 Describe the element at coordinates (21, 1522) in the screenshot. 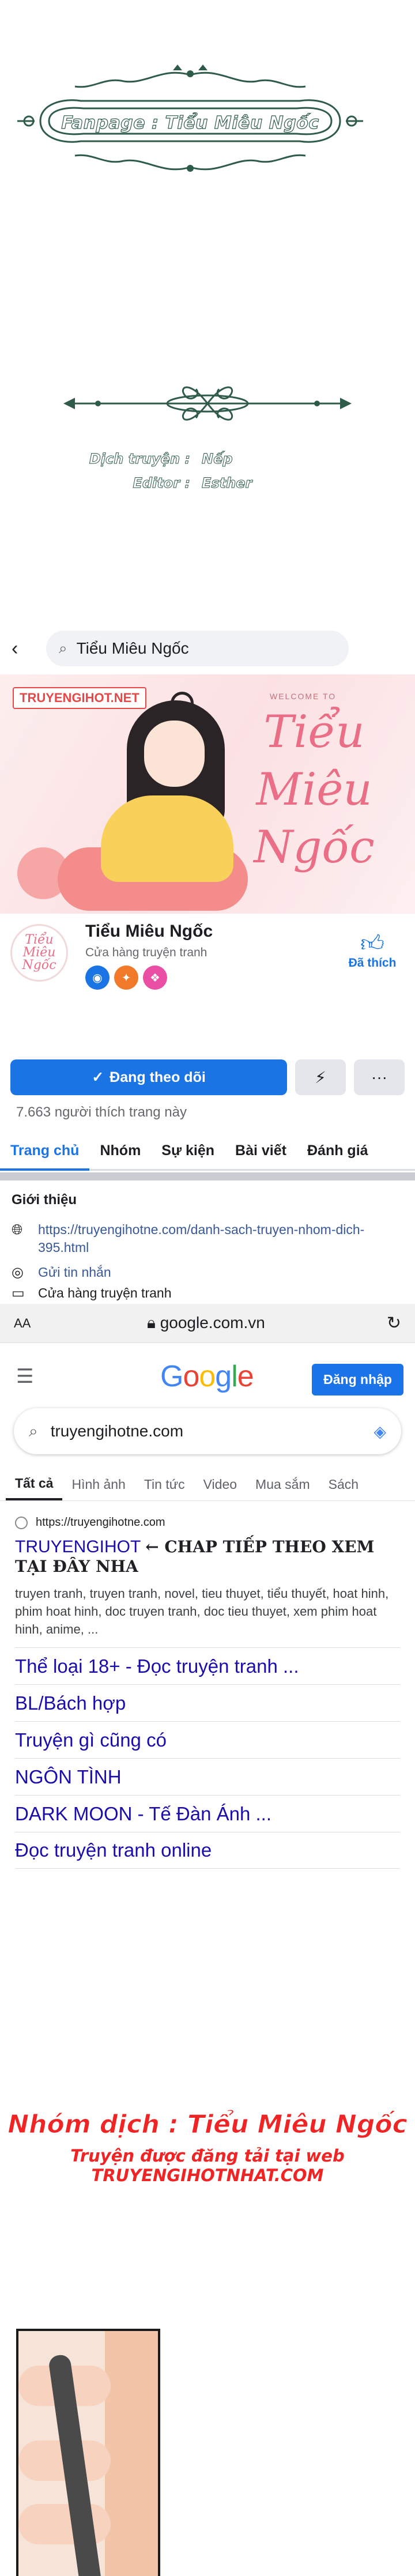

I see `favicon-icon` at that location.